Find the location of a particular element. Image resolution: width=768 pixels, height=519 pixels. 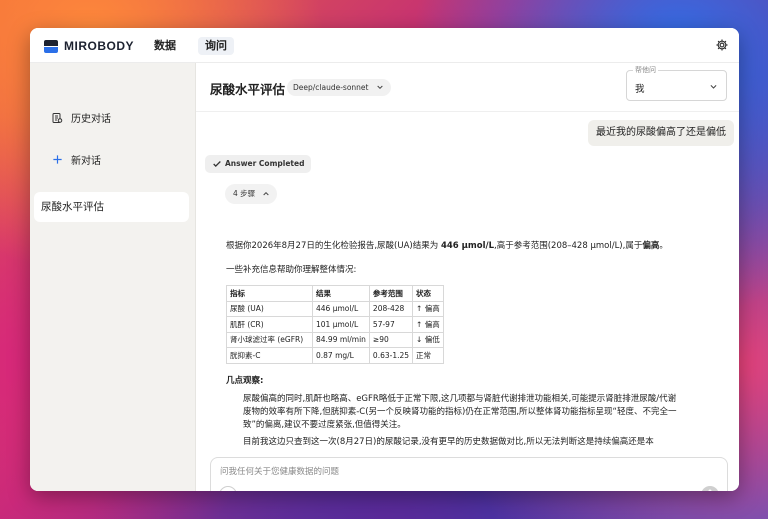

table-cell: 肾小球滤过率 (eGFR) is located at coordinates (269, 339).